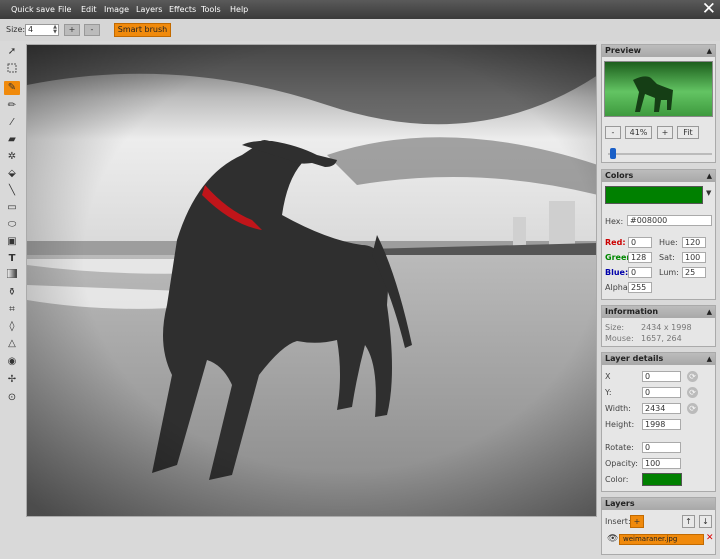  I want to click on magic-wand-tool-icon: ✲, so click(12, 157).